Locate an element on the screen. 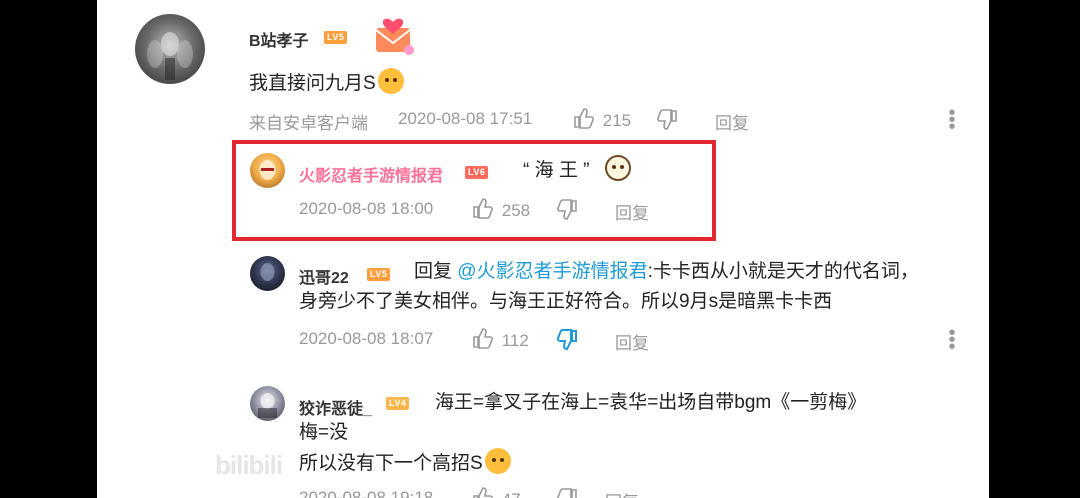 The image size is (1080, 498). comment-text: 我直接问九月S is located at coordinates (326, 83).